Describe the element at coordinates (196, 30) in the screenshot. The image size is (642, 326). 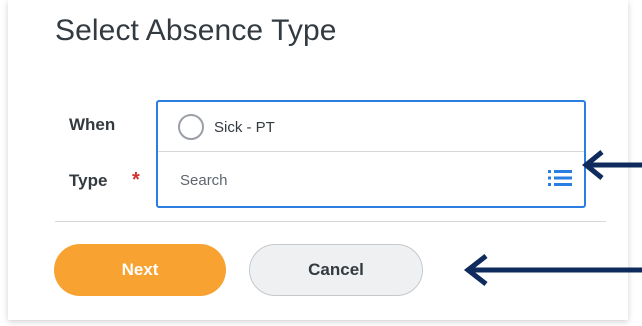
I see `dialog-title: Select Absence Type` at that location.